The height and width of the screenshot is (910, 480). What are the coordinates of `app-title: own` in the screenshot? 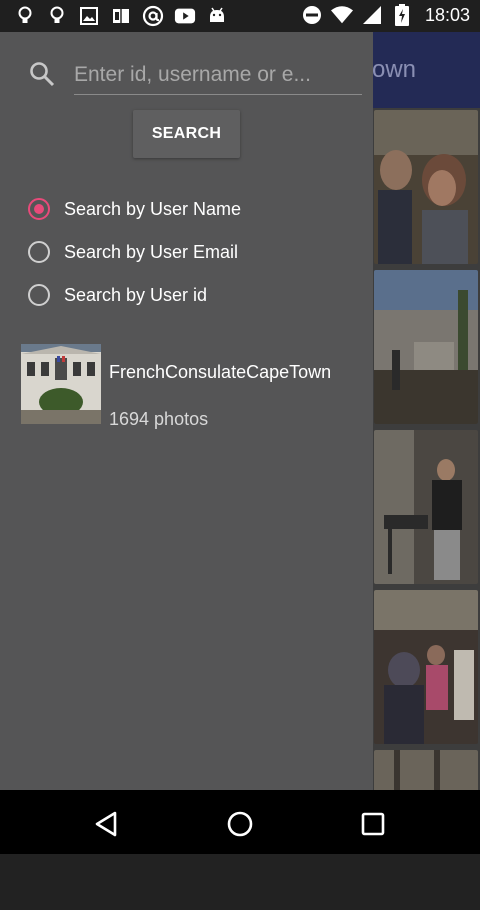 It's located at (394, 69).